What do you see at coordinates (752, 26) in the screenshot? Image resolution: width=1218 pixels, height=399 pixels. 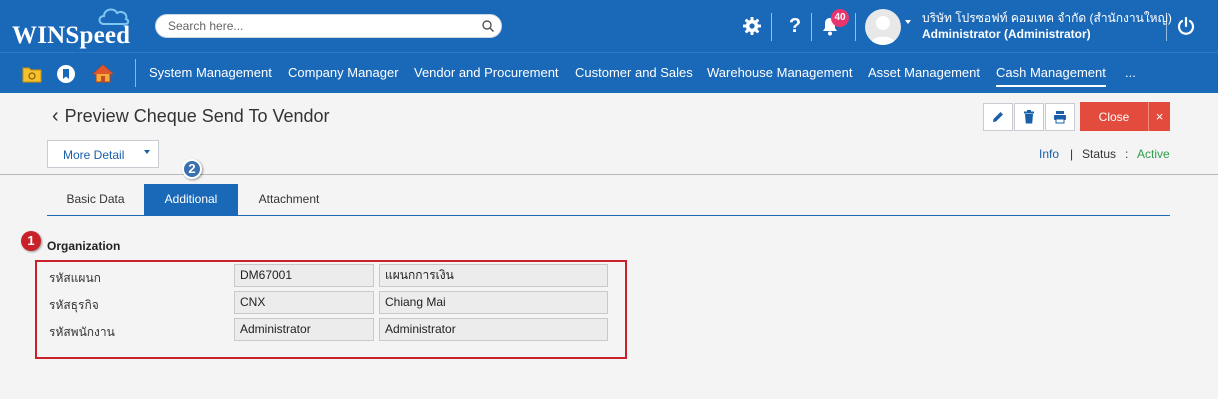 I see `settings-gear-icon` at bounding box center [752, 26].